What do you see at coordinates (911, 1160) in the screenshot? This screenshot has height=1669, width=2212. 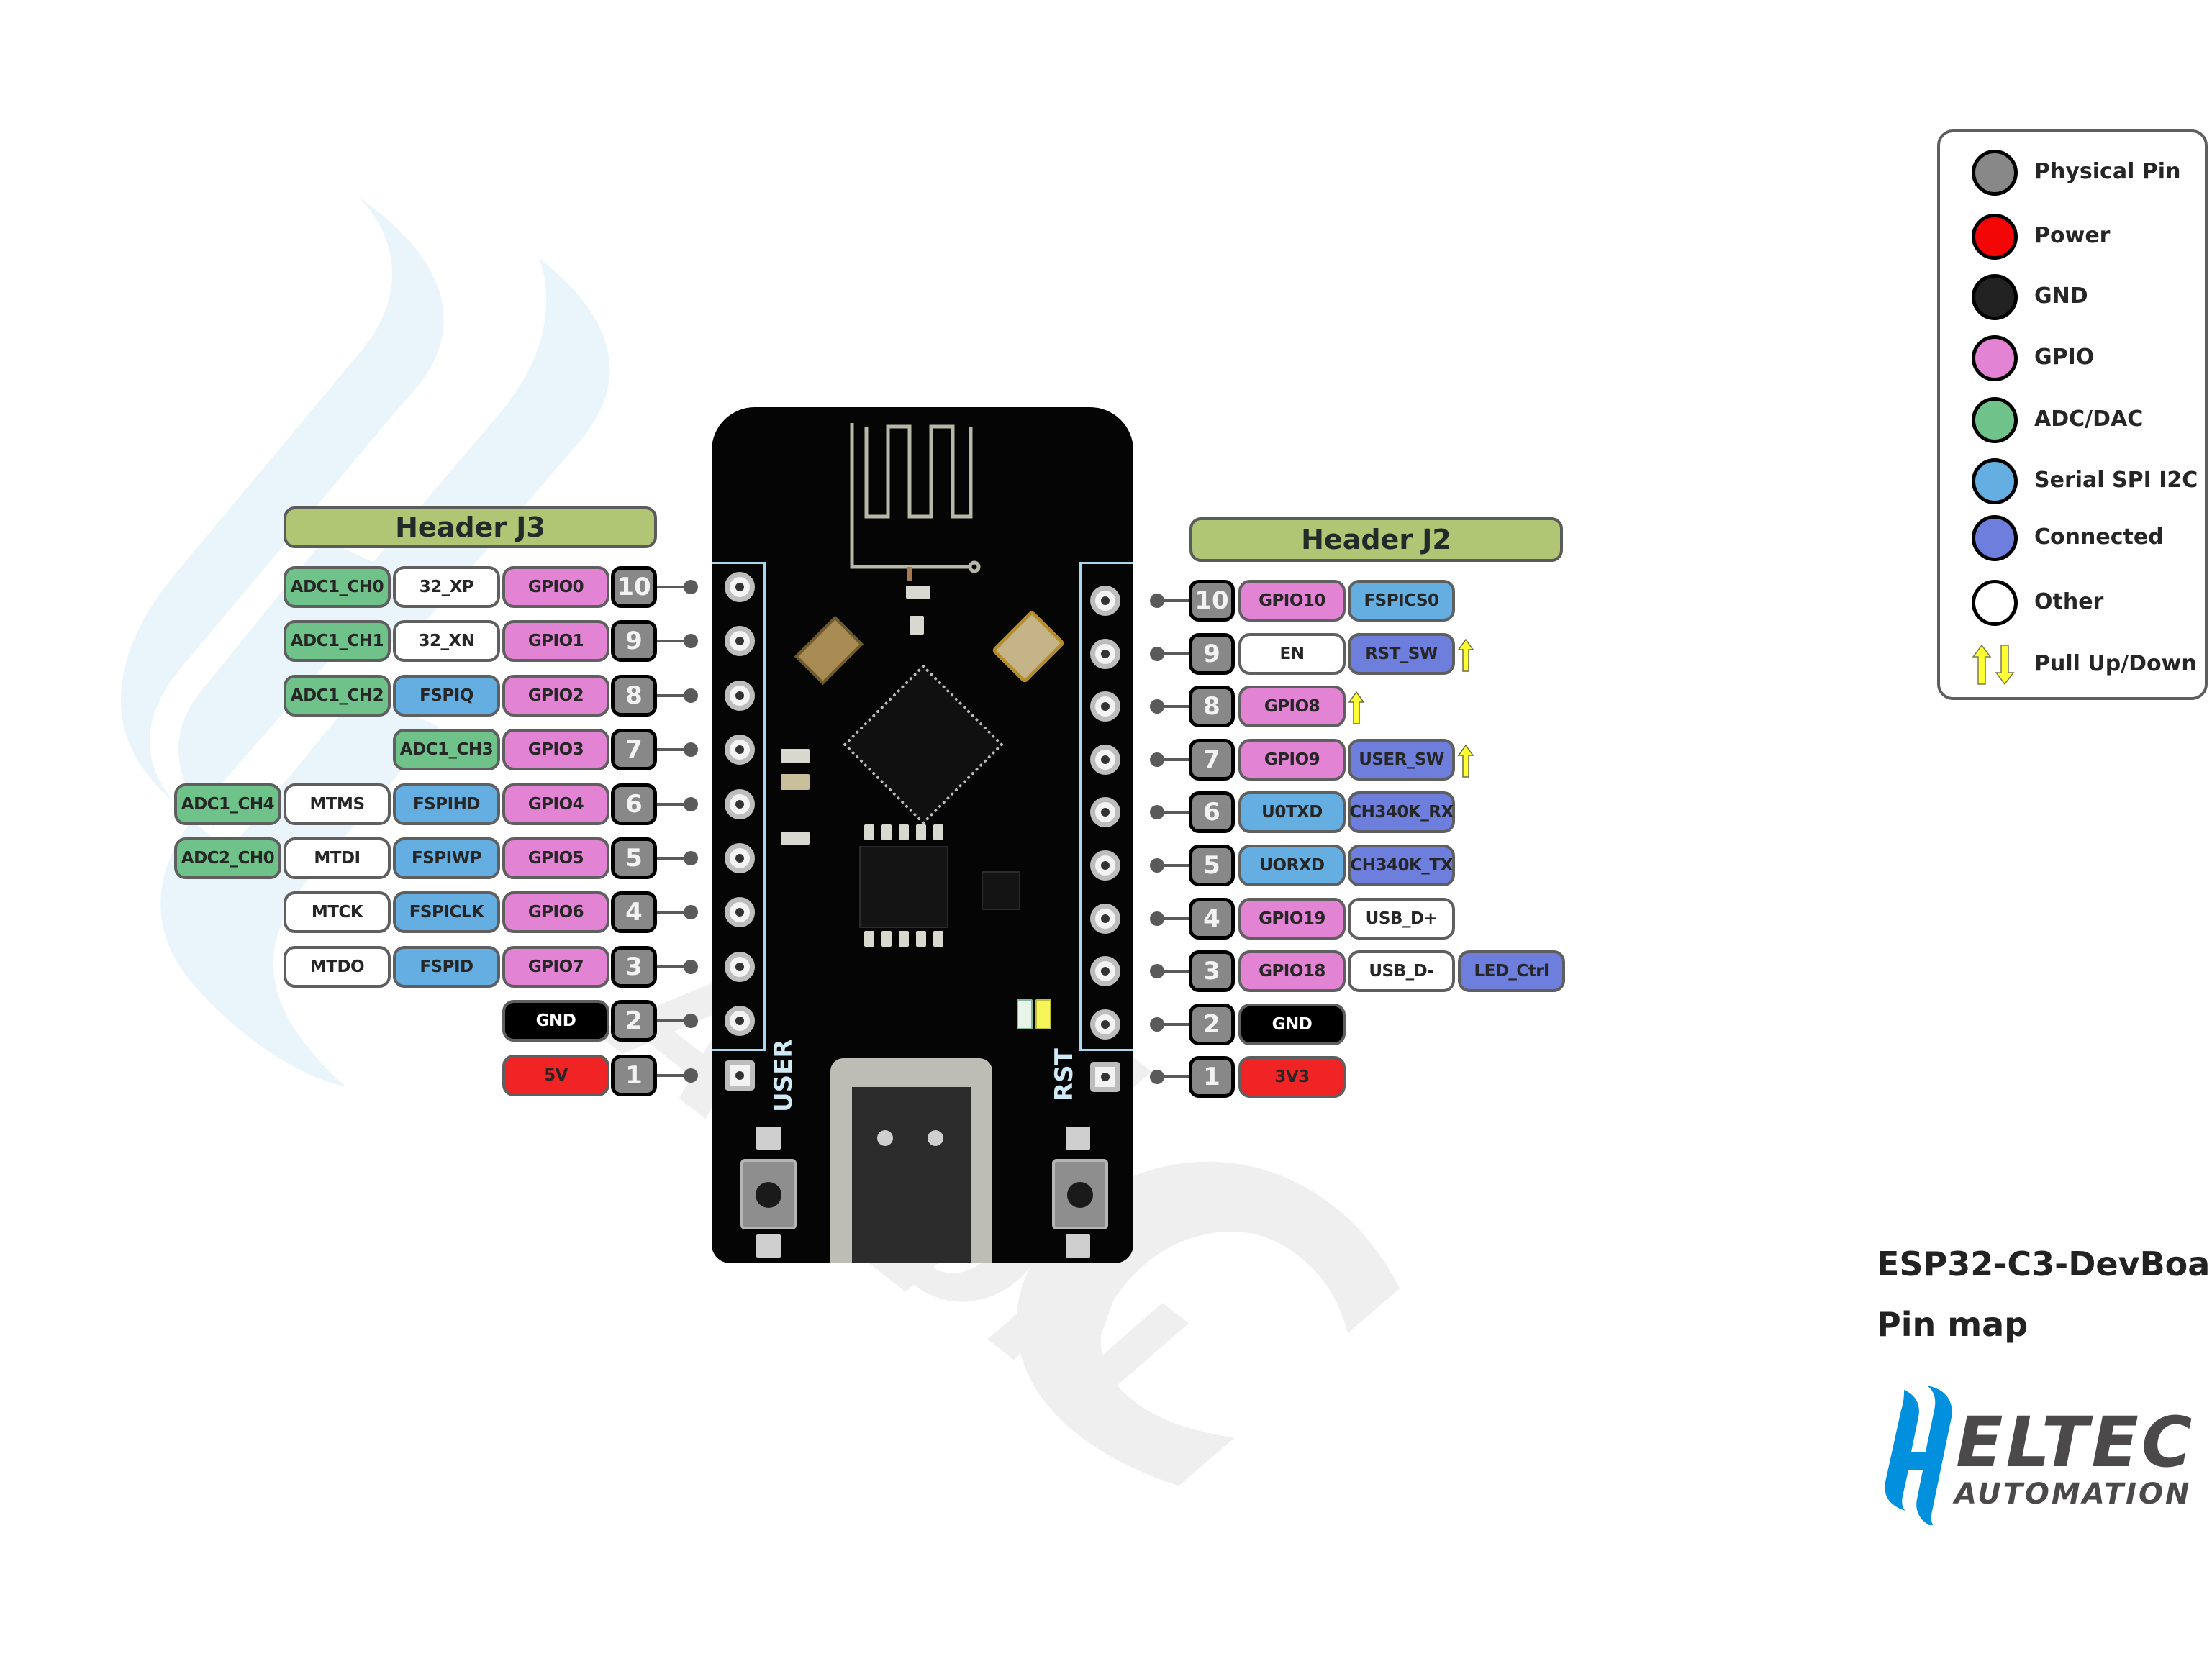 I see `usb-c-port` at bounding box center [911, 1160].